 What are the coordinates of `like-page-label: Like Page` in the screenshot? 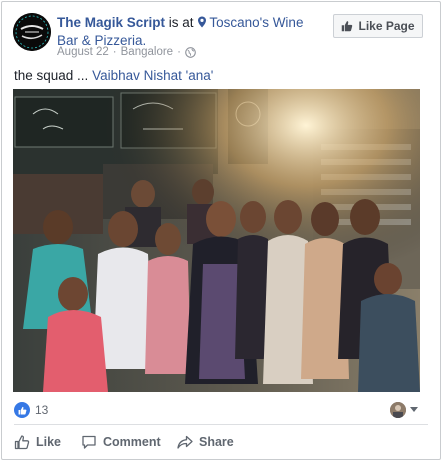 It's located at (386, 26).